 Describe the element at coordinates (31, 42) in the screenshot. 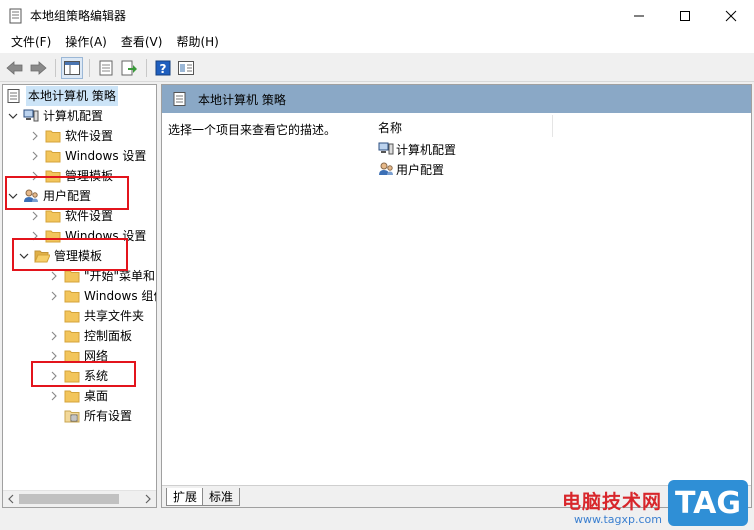

I see `menu-file: 文件(F)` at that location.